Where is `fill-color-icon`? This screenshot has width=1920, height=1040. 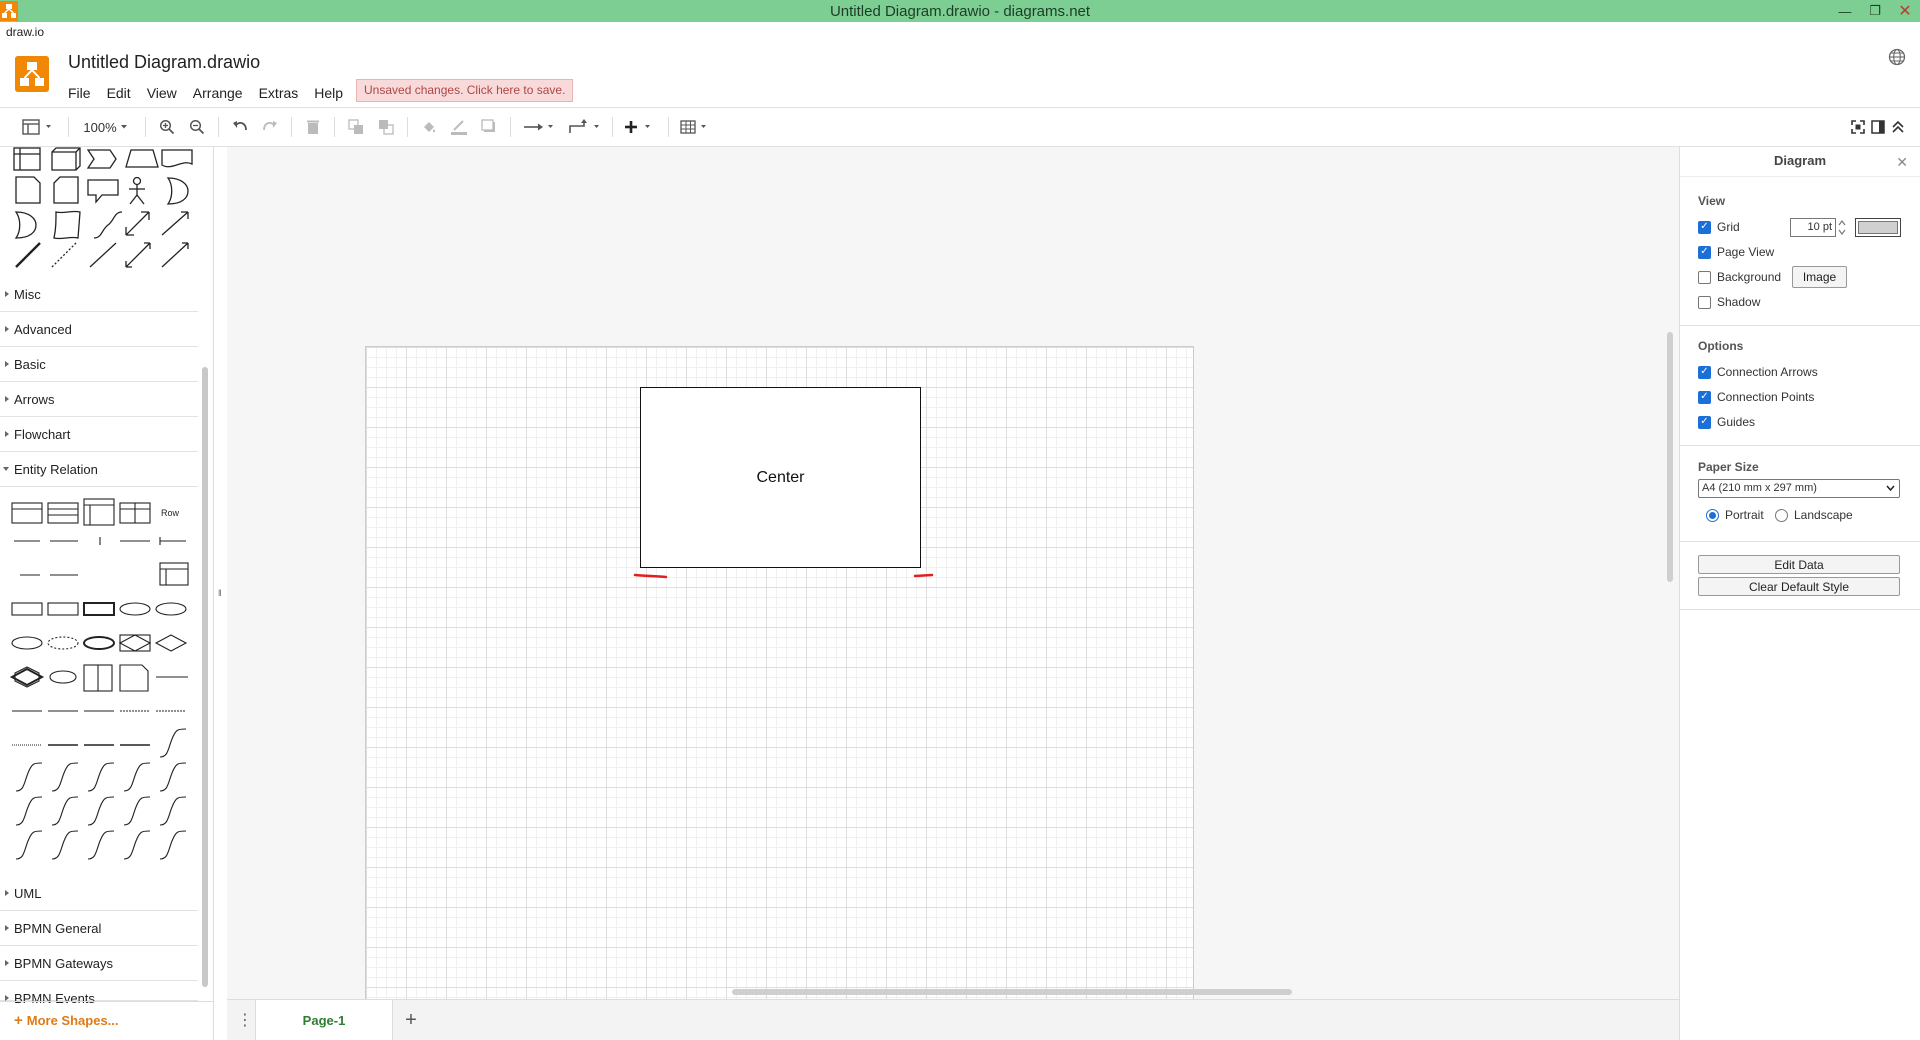 fill-color-icon is located at coordinates (429, 127).